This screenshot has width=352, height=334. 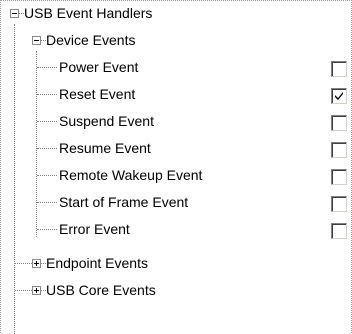 I want to click on tree-node-label: Power Event, so click(x=99, y=67).